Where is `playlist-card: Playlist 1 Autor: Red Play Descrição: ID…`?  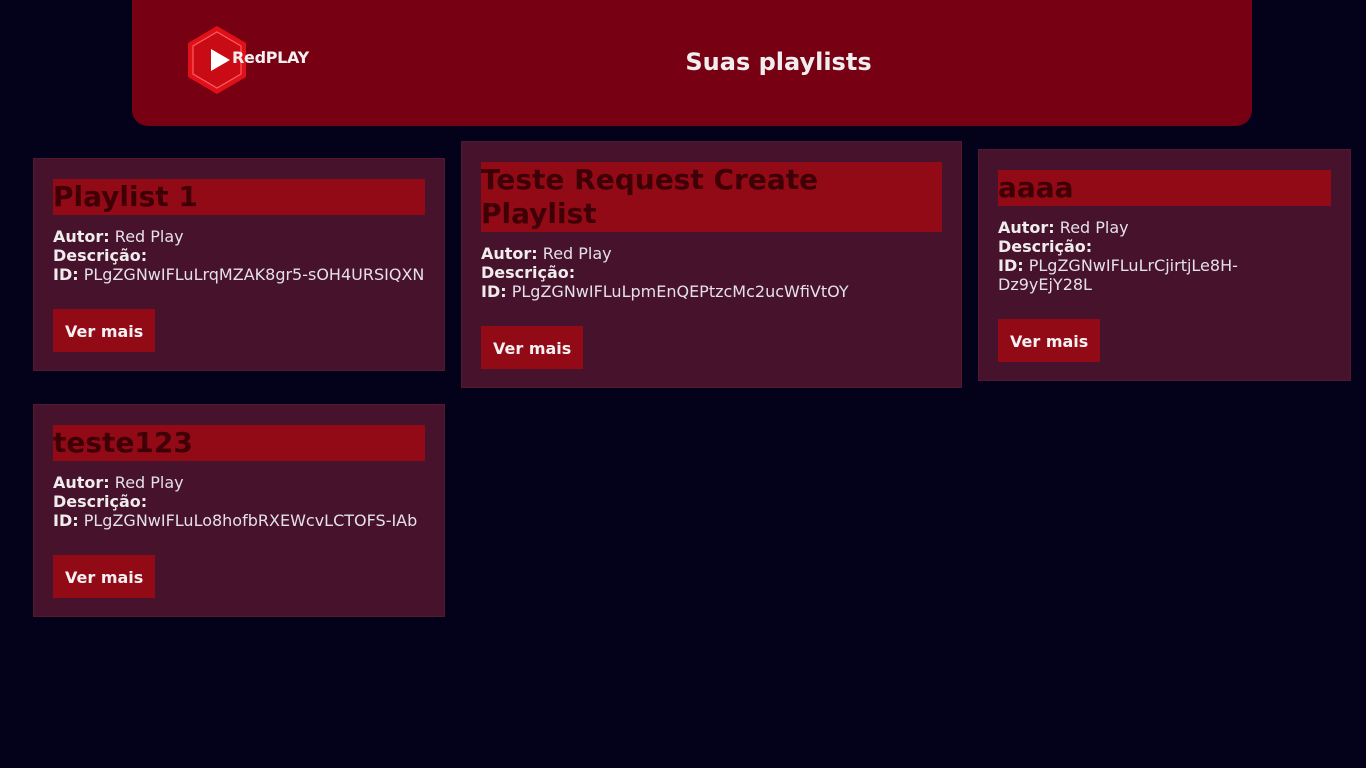 playlist-card: Playlist 1 Autor: Red Play Descrição: ID… is located at coordinates (239, 264).